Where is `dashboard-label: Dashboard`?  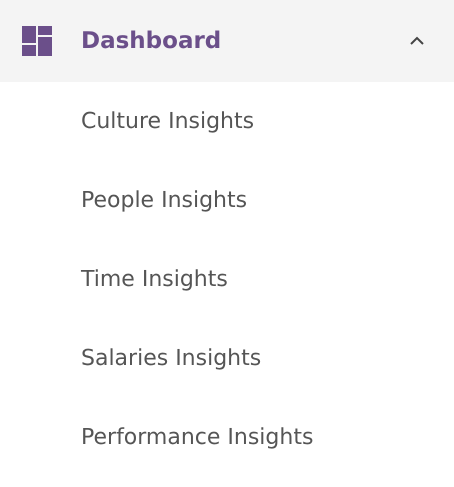
dashboard-label: Dashboard is located at coordinates (151, 41).